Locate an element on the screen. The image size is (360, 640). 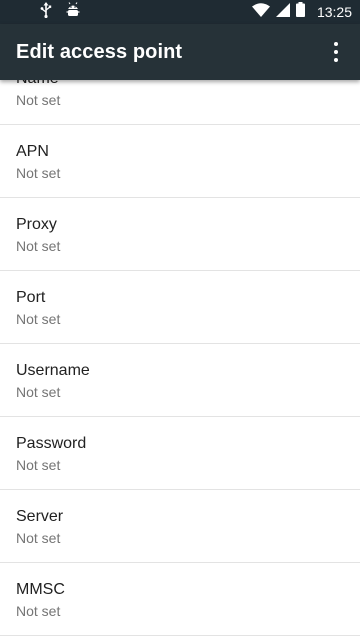
battery-icon is located at coordinates (300, 12).